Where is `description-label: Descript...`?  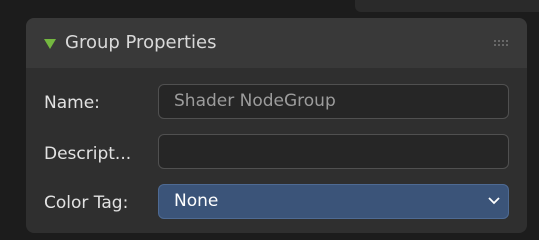
description-label: Descript... is located at coordinates (88, 154).